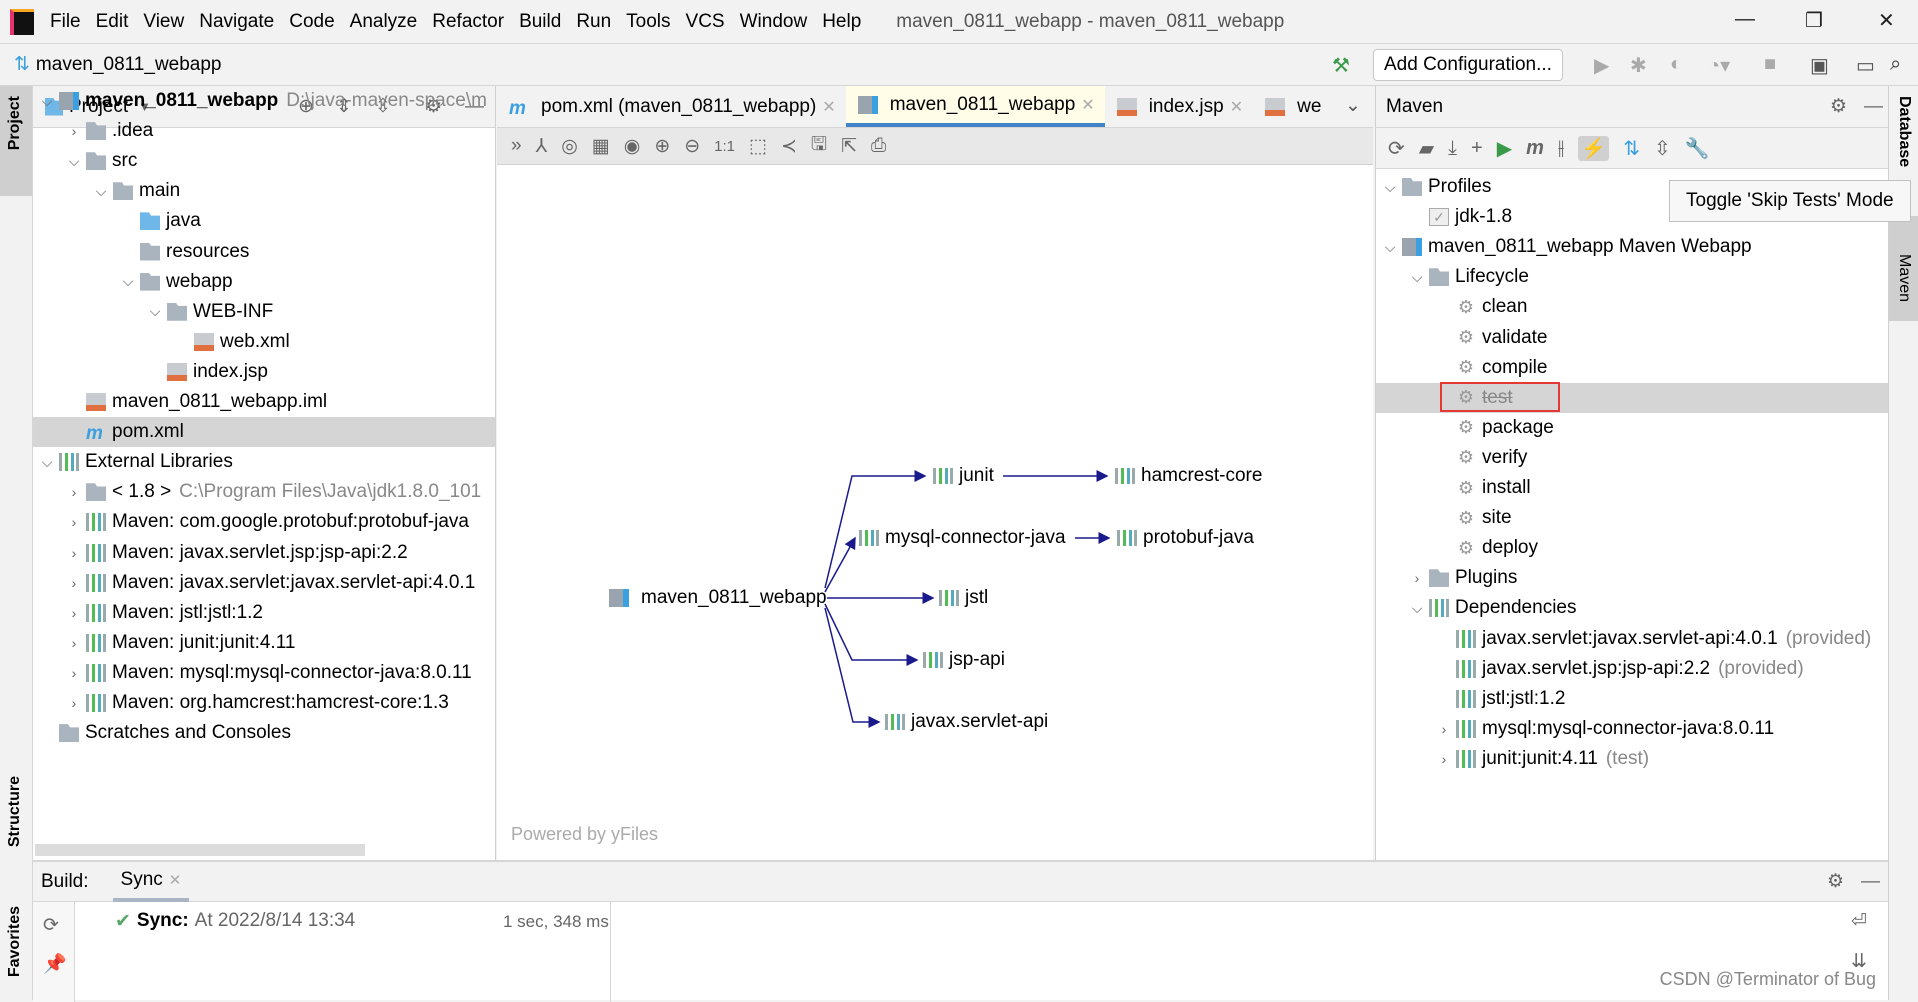  Describe the element at coordinates (264, 342) in the screenshot. I see `tree-item: web.xml` at that location.